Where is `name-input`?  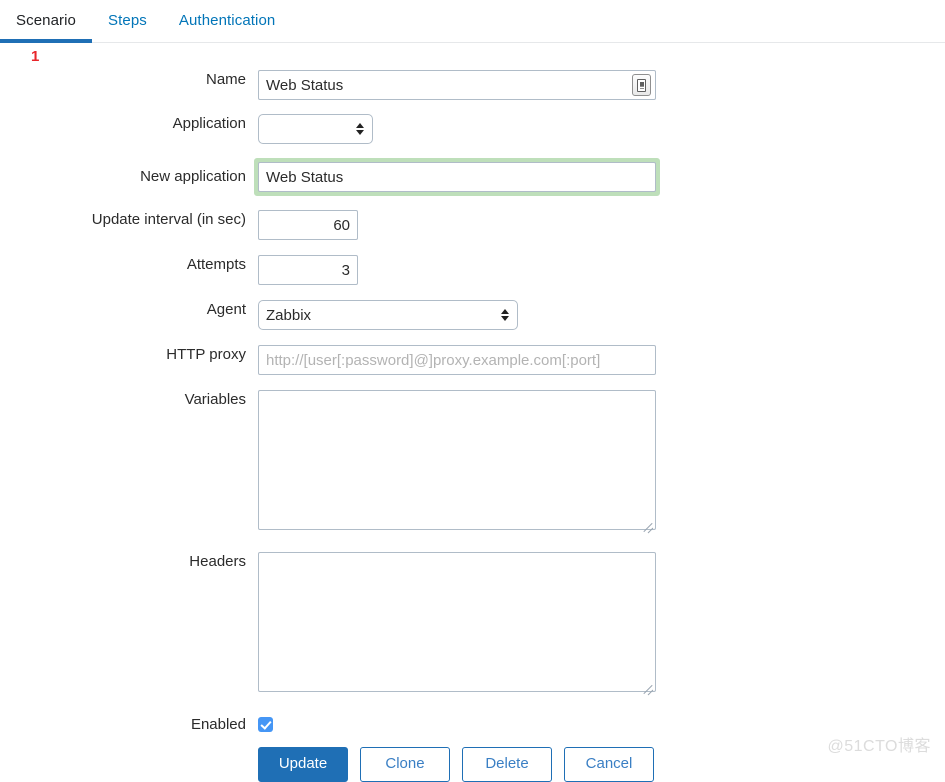
name-input is located at coordinates (457, 85).